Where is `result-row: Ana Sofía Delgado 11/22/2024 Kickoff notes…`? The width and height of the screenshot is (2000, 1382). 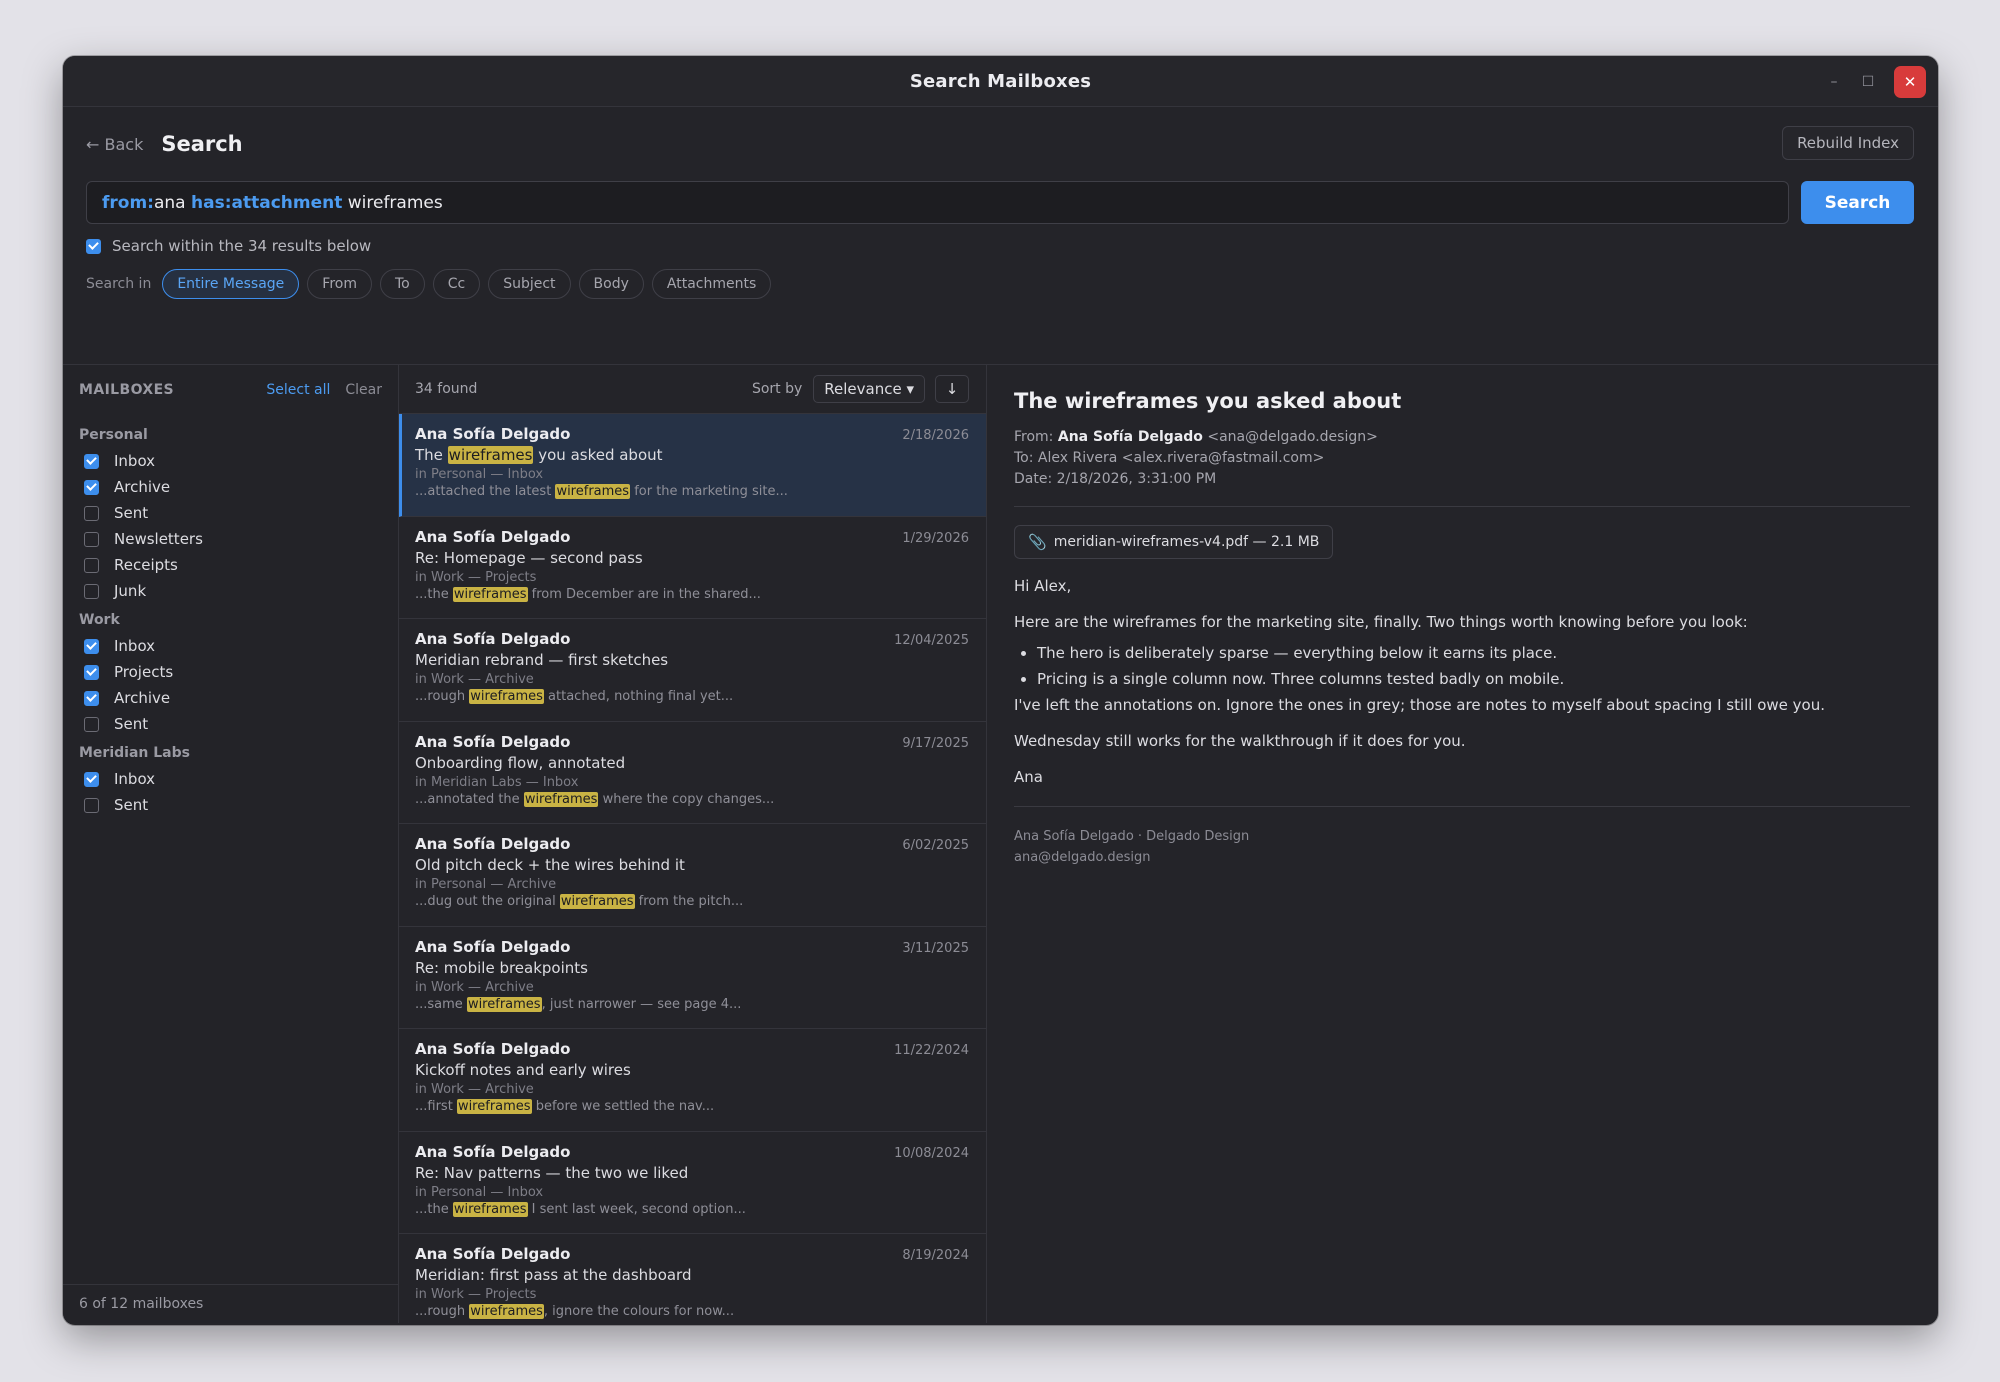 result-row: Ana Sofía Delgado 11/22/2024 Kickoff notes… is located at coordinates (692, 1080).